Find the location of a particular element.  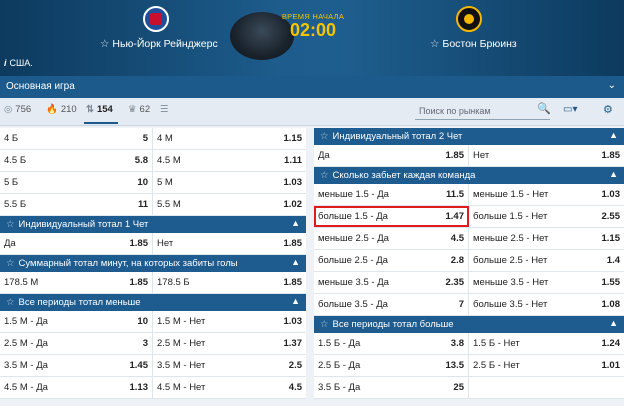

bet-outcome: 2.5 М - Да 3 is located at coordinates (76, 343).